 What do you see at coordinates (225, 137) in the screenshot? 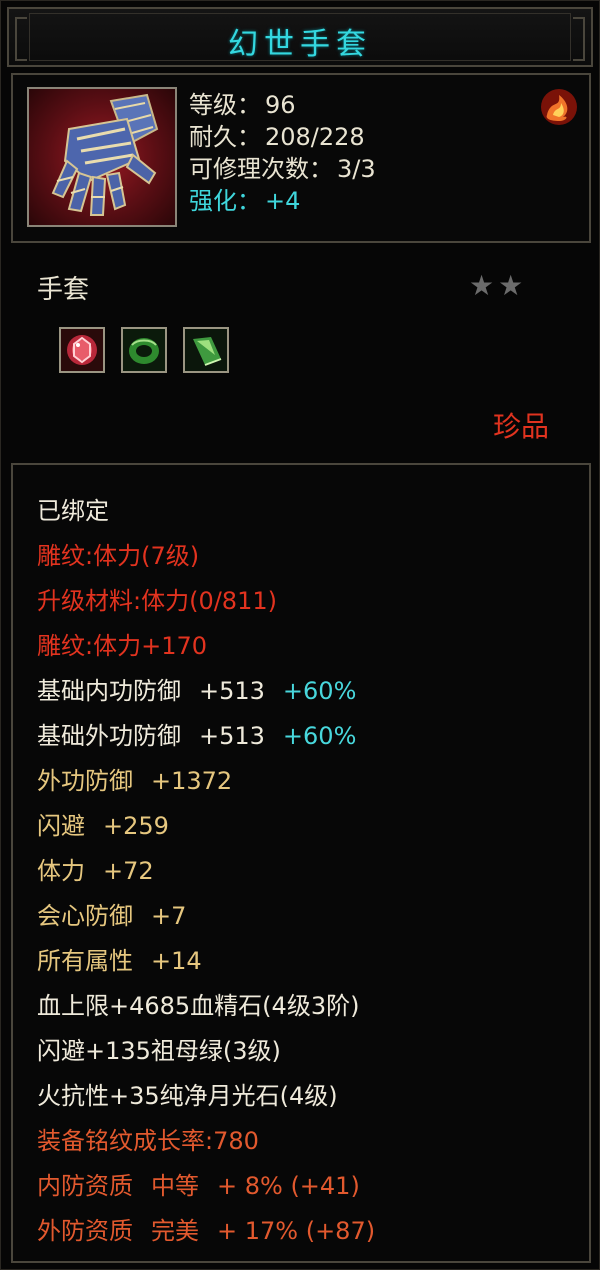
I see `durability-label: 耐久：` at bounding box center [225, 137].